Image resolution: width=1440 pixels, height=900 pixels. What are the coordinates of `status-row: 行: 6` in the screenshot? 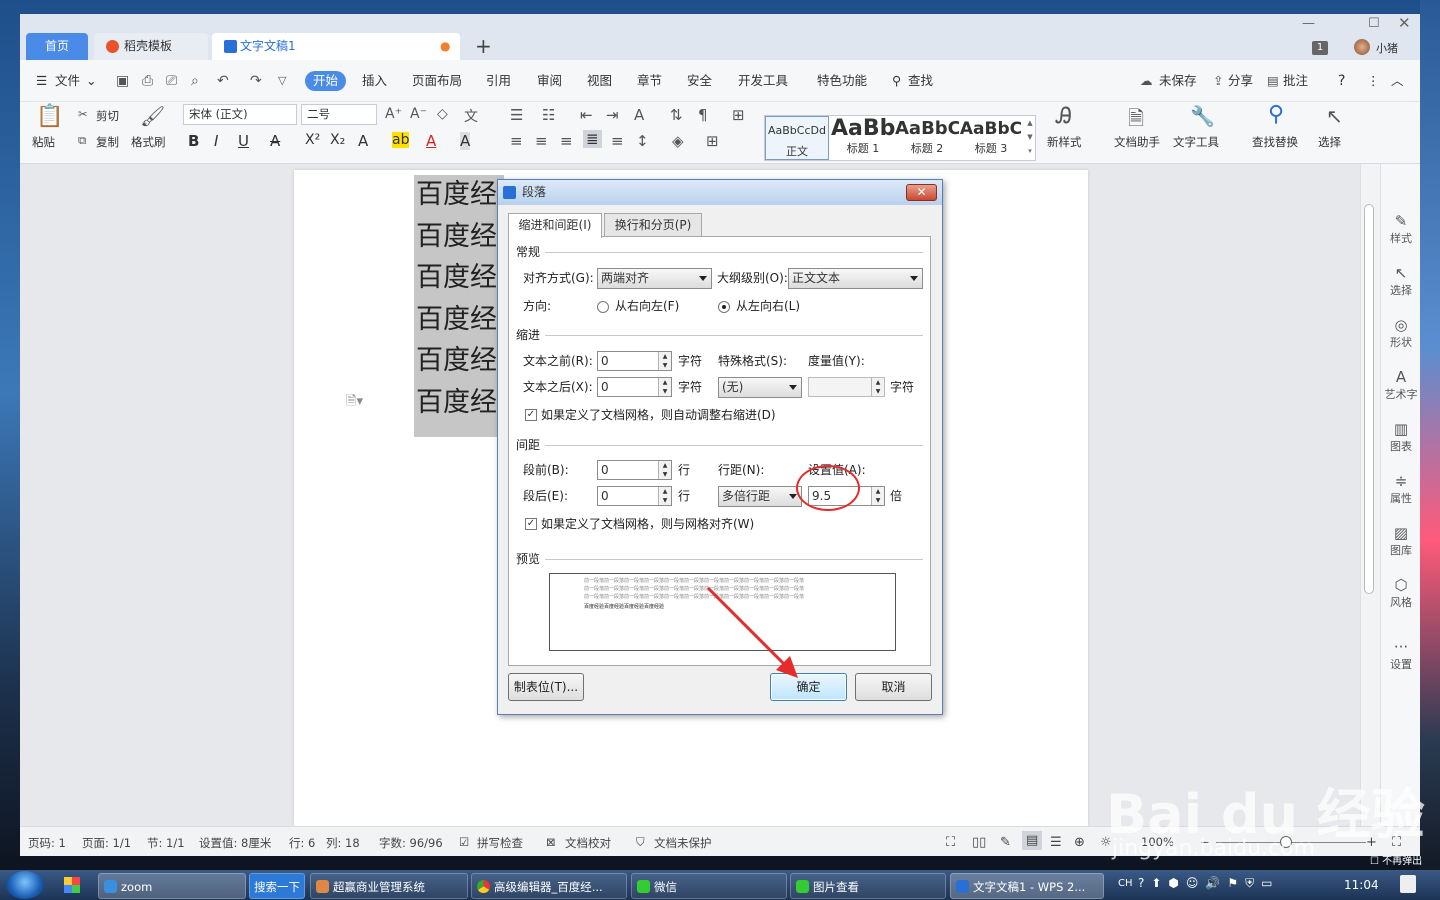 It's located at (302, 843).